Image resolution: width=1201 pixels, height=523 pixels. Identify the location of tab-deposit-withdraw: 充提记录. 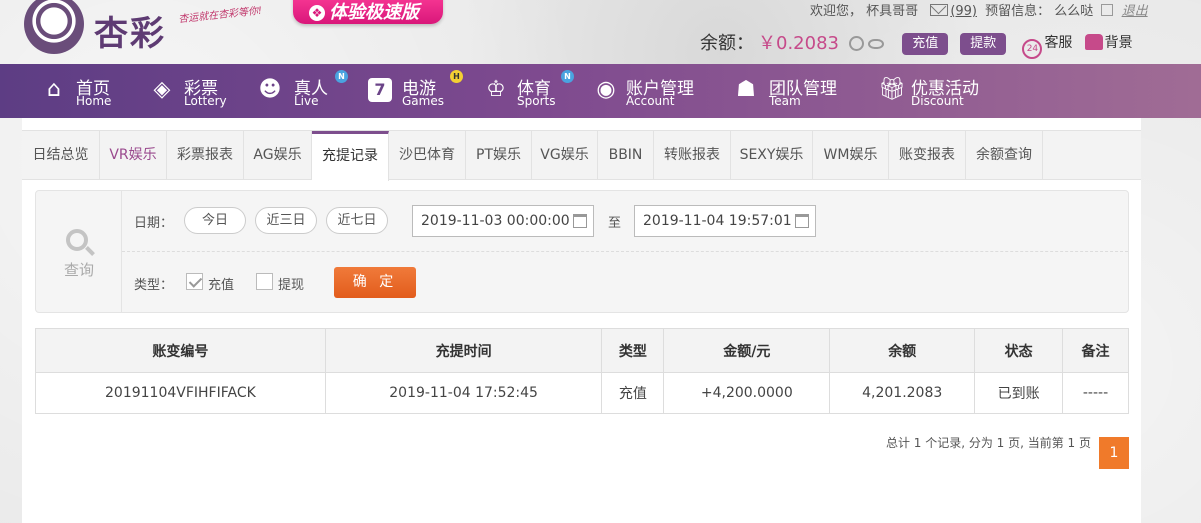
(350, 156).